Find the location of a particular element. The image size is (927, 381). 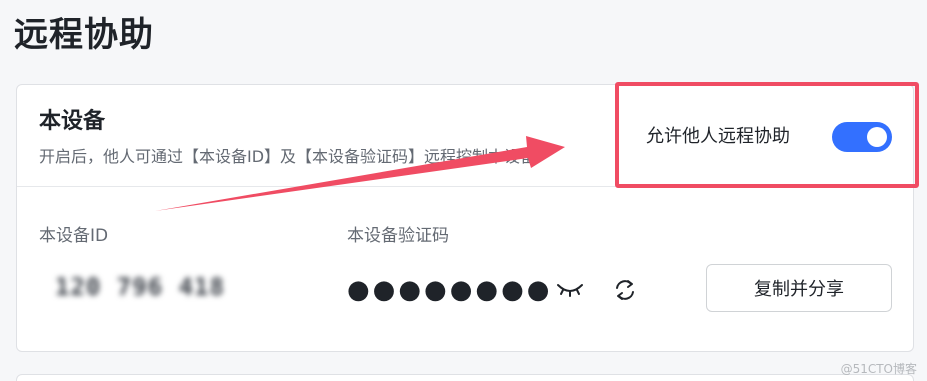

verification-code-value: ●●●●●●●● is located at coordinates (450, 290).